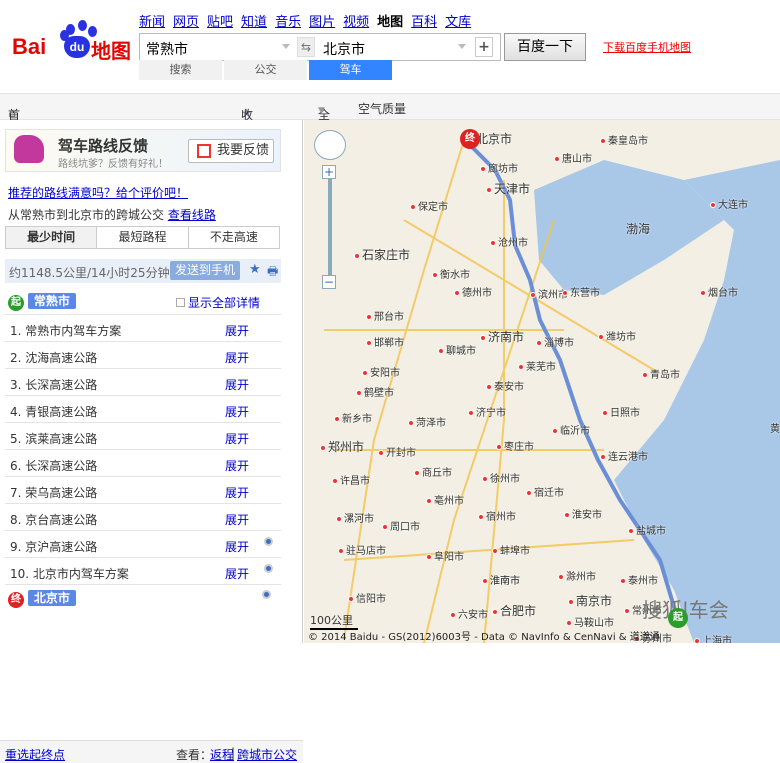 Image resolution: width=780 pixels, height=763 pixels. Describe the element at coordinates (306, 47) in the screenshot. I see `swap-icon: ⇆` at that location.